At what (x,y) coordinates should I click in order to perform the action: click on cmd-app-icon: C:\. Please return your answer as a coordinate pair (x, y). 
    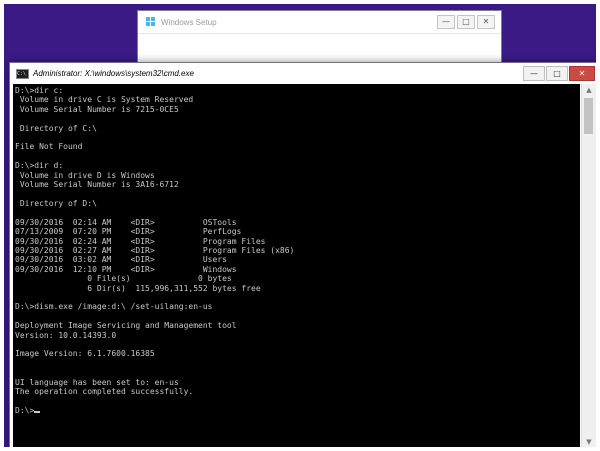
    Looking at the image, I should click on (22, 73).